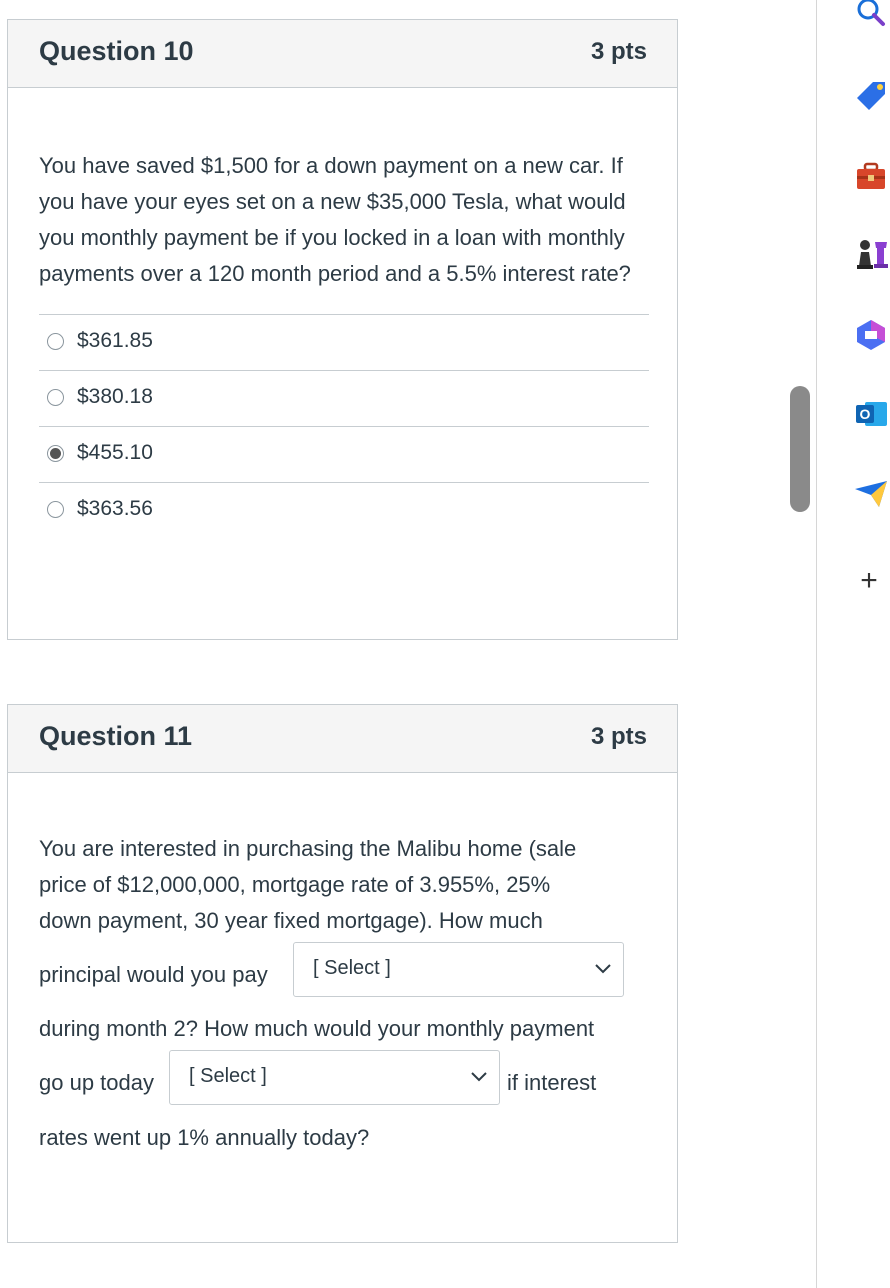 Image resolution: width=890 pixels, height=1288 pixels. What do you see at coordinates (344, 342) in the screenshot?
I see `answer-option: $361.85` at bounding box center [344, 342].